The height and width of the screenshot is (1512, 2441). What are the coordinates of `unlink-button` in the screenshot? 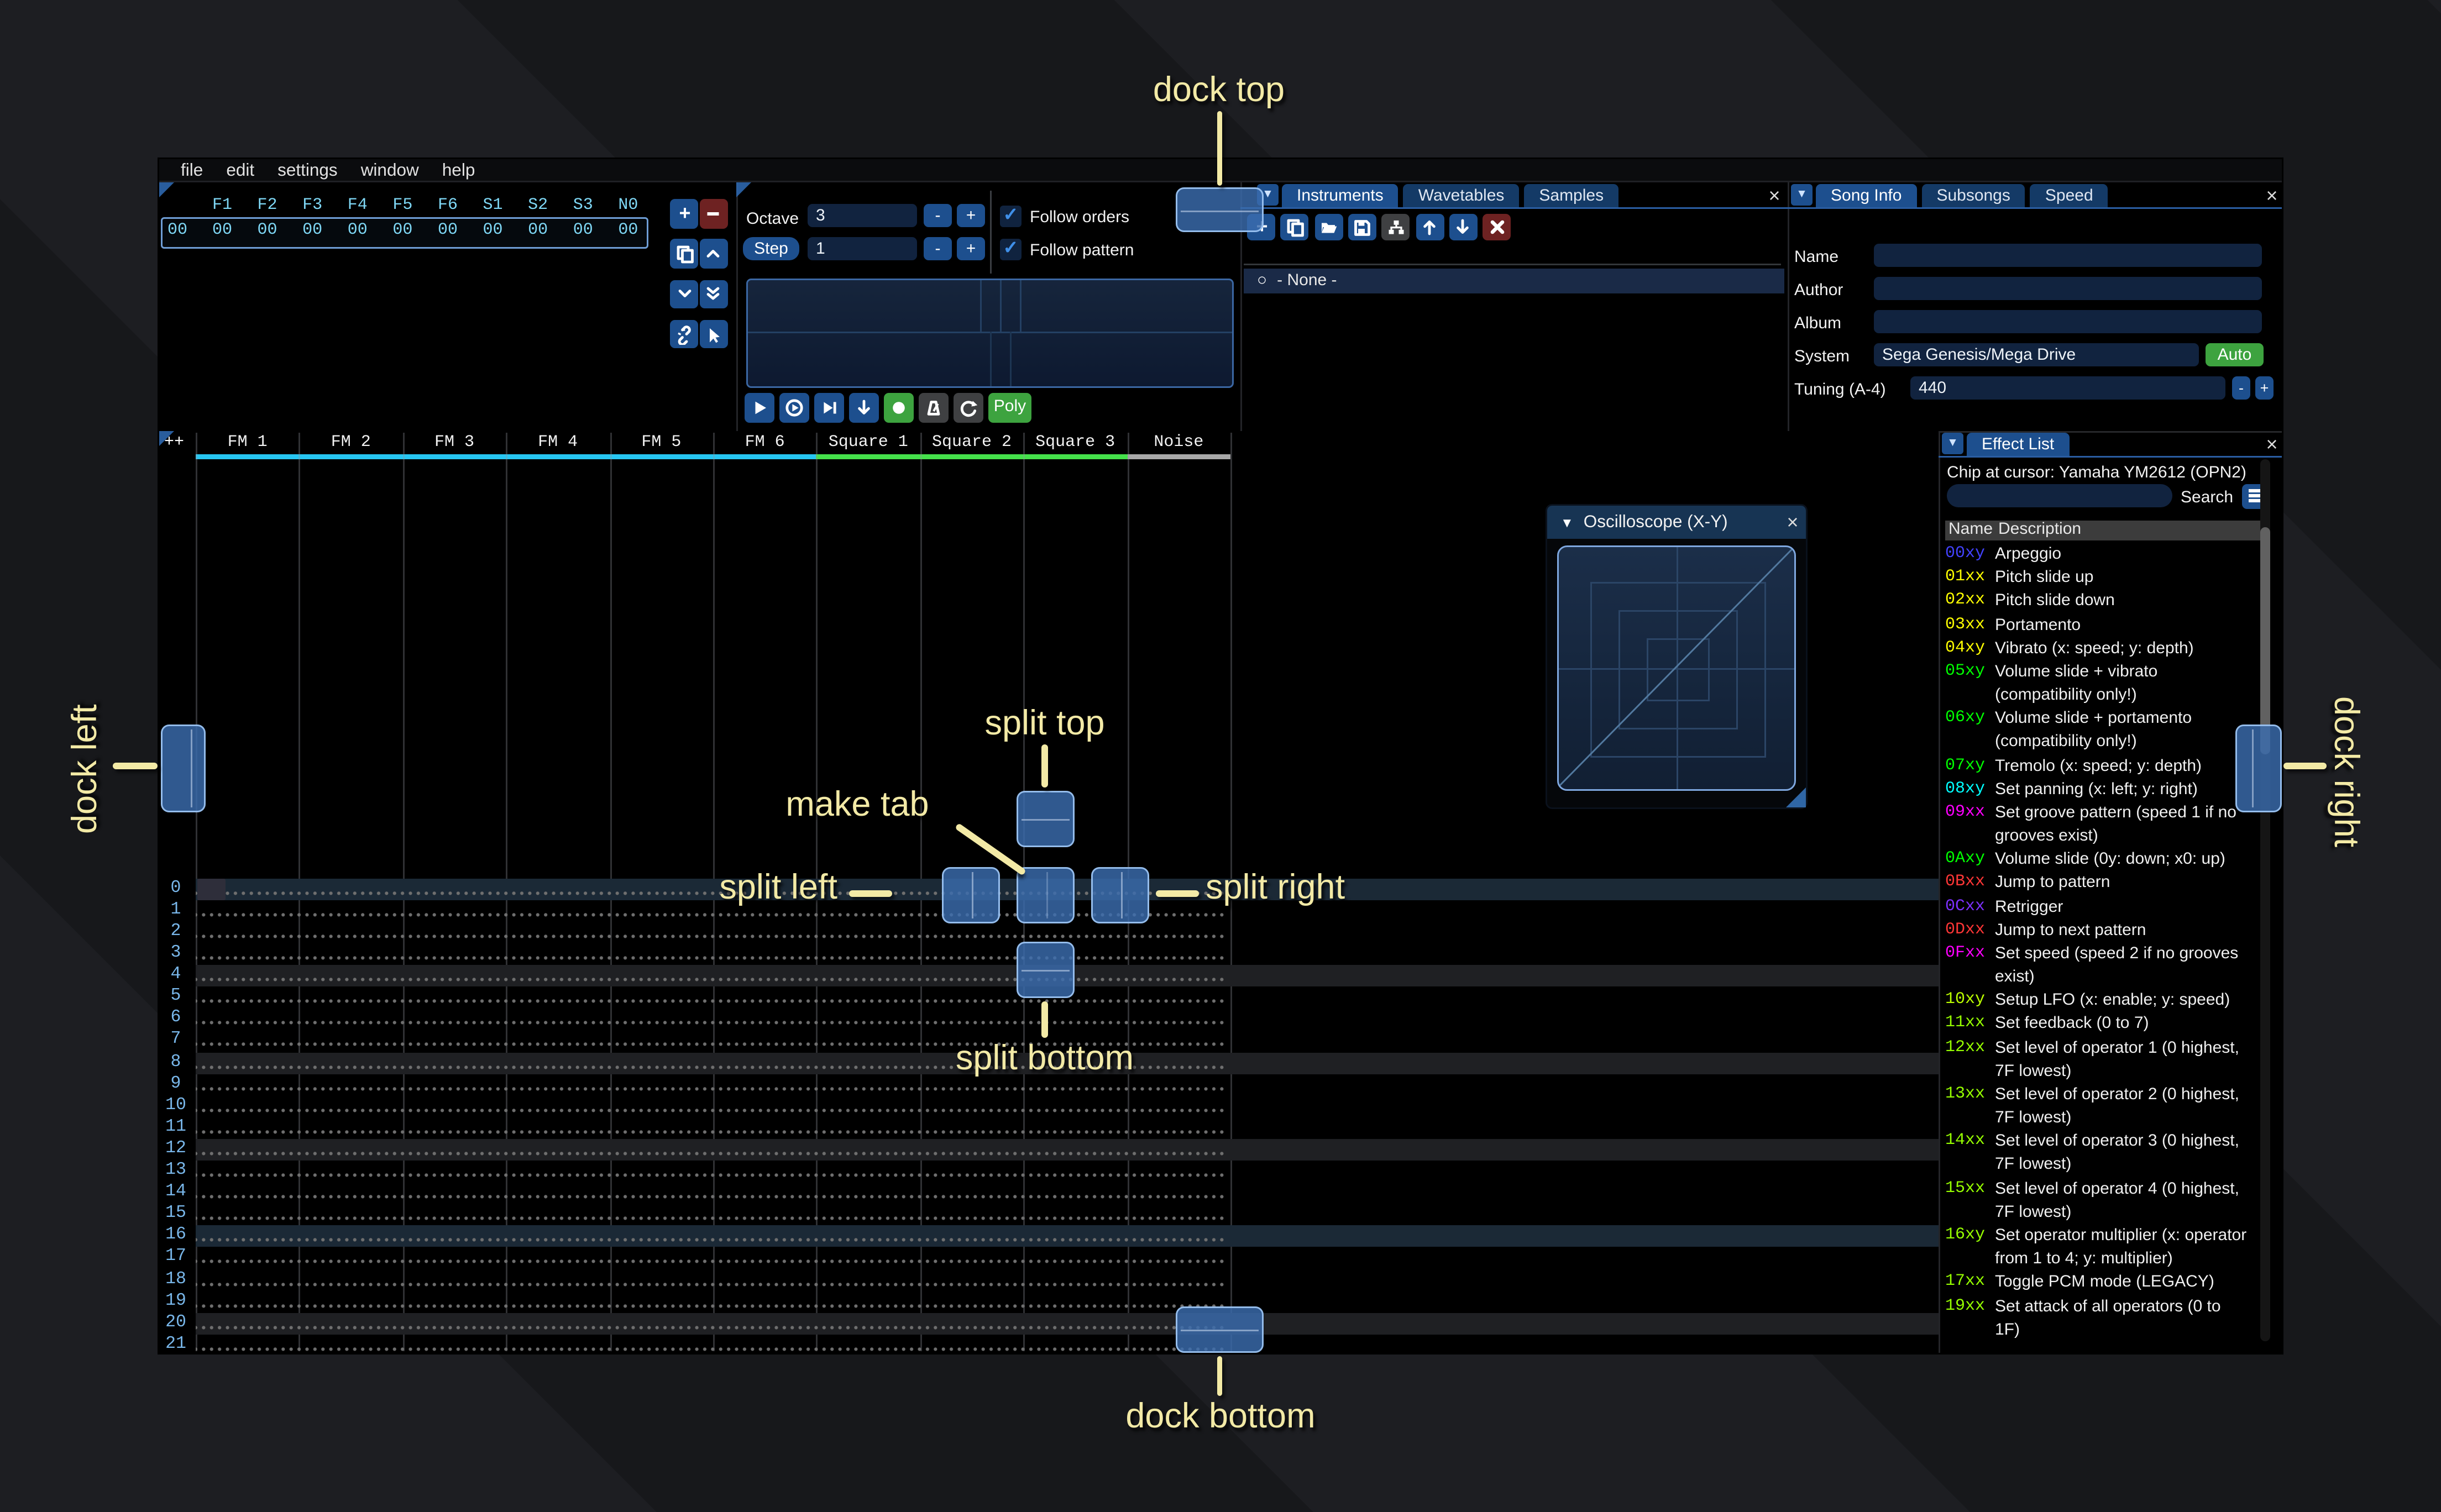 It's located at (684, 334).